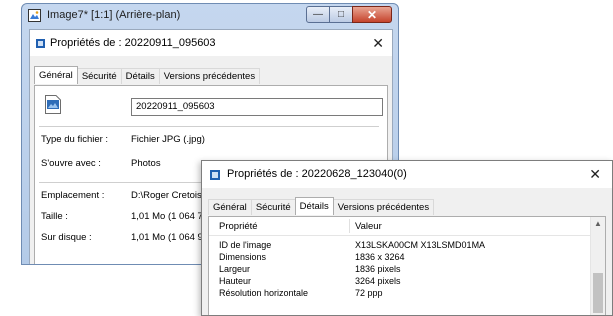 The image size is (613, 316). I want to click on details-table-header: Propriété Valeur, so click(400, 226).